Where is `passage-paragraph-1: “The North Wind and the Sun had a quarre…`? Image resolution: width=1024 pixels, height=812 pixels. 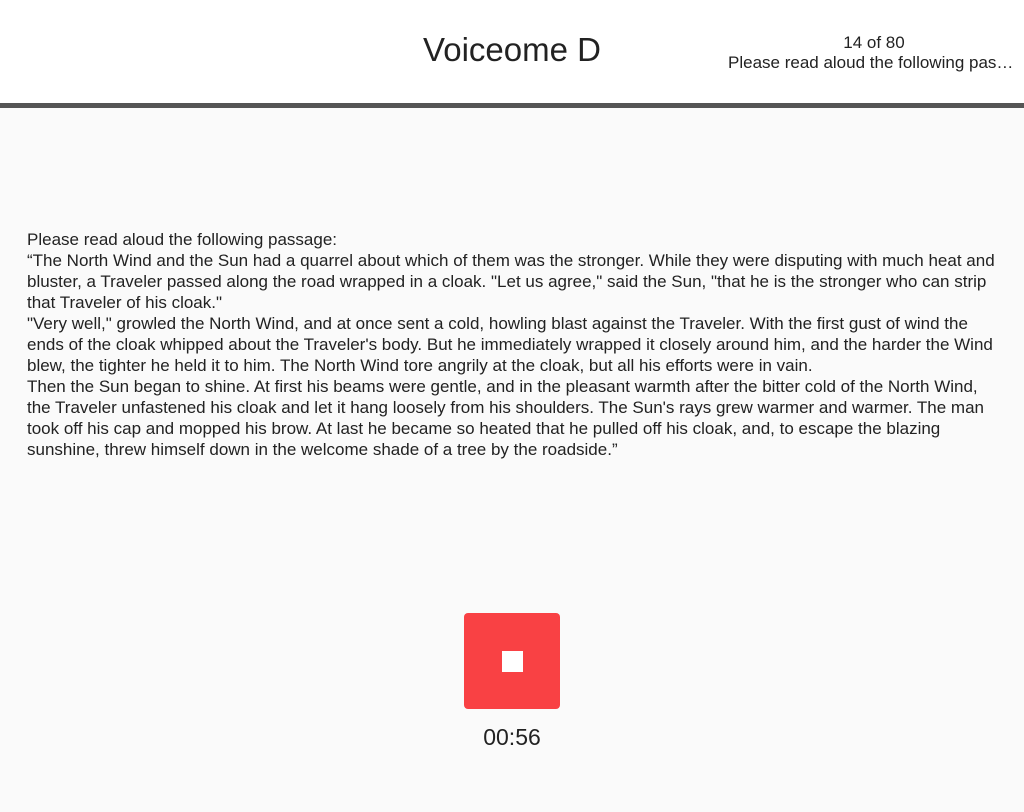
passage-paragraph-1: “The North Wind and the Sun had a quarre… is located at coordinates (511, 281).